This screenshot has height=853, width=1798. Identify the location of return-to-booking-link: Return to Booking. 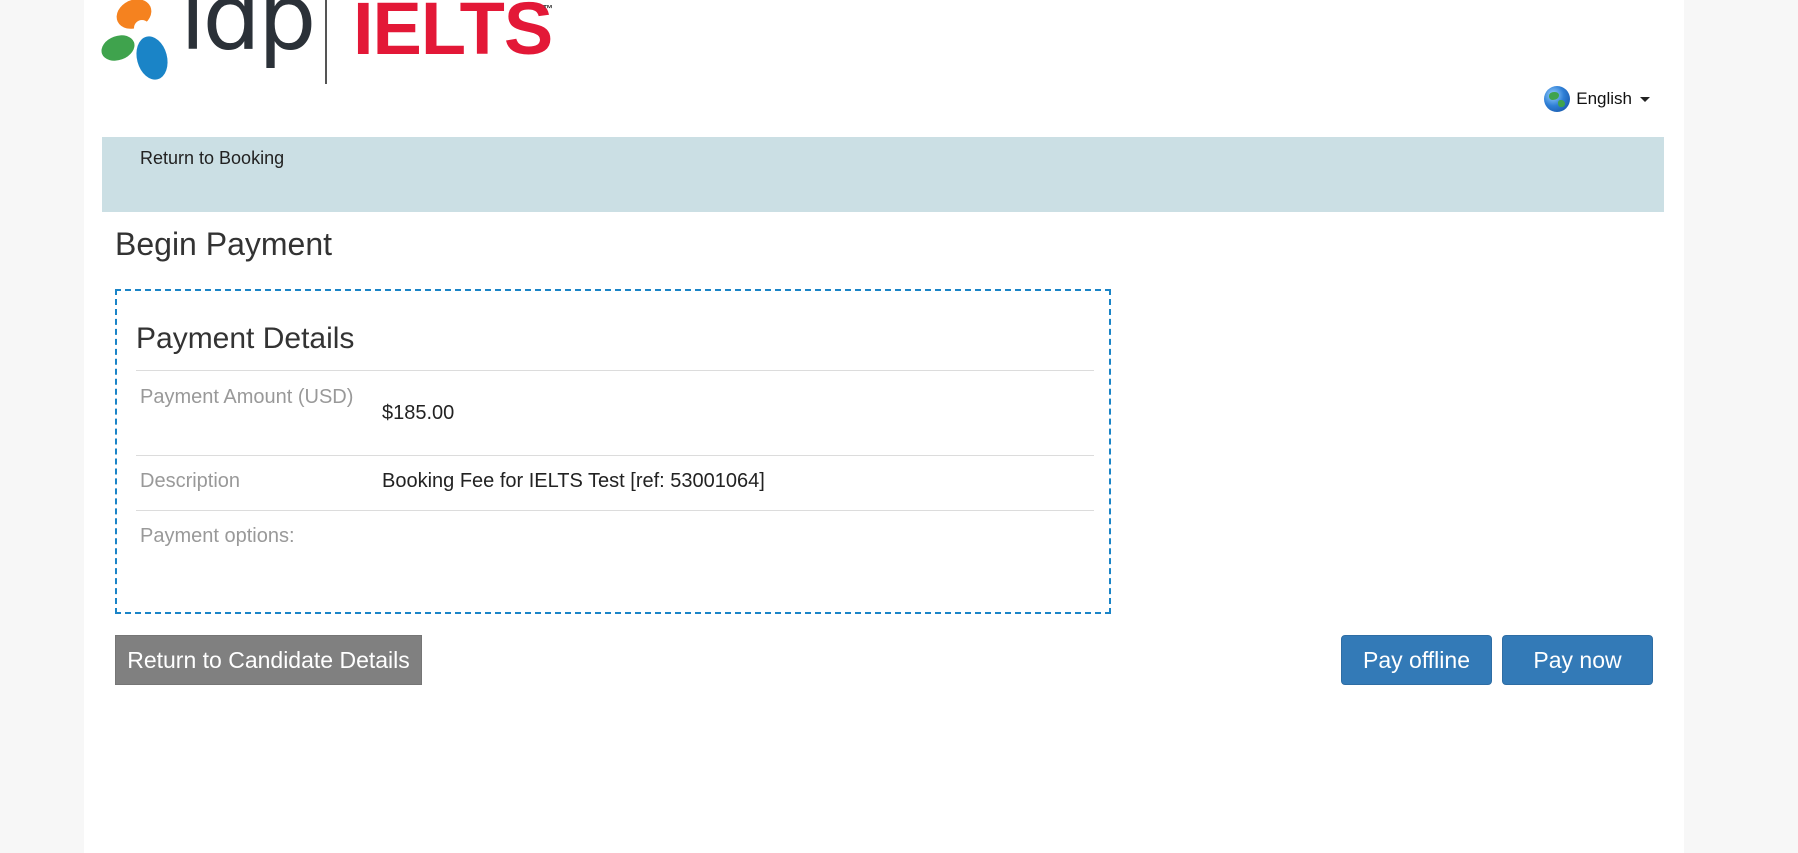
(212, 158).